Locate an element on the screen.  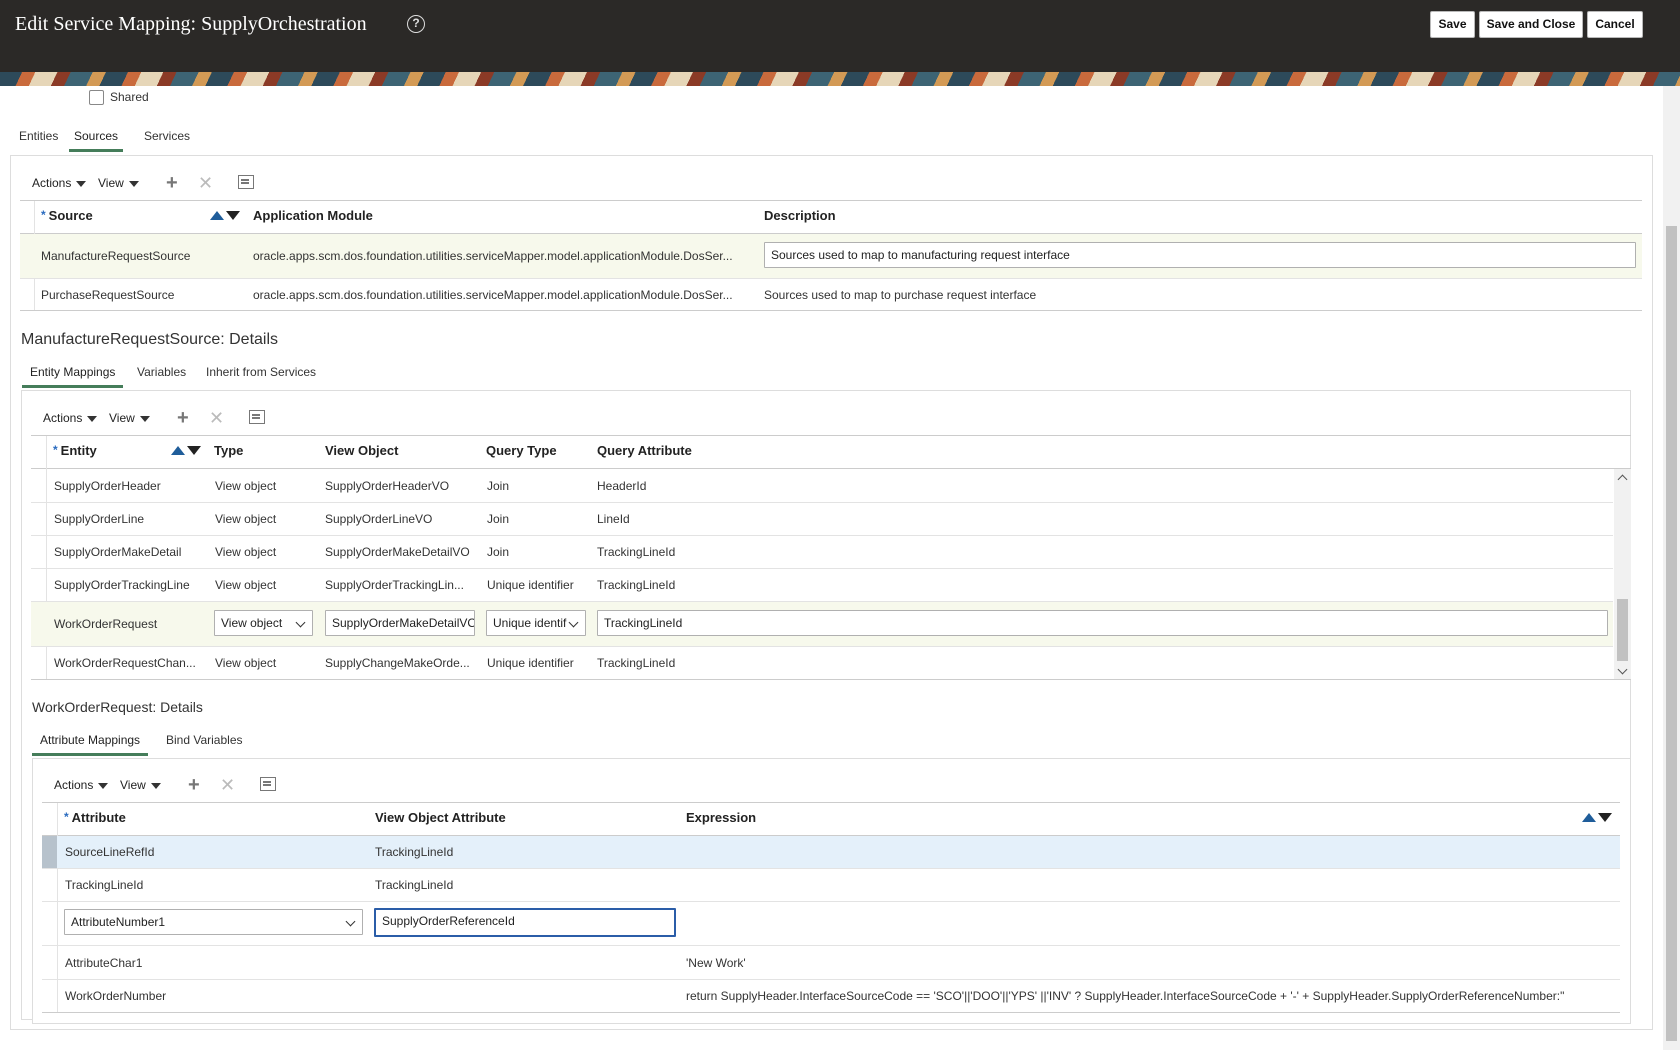
column-header-attribute: * Attribute is located at coordinates (95, 817).